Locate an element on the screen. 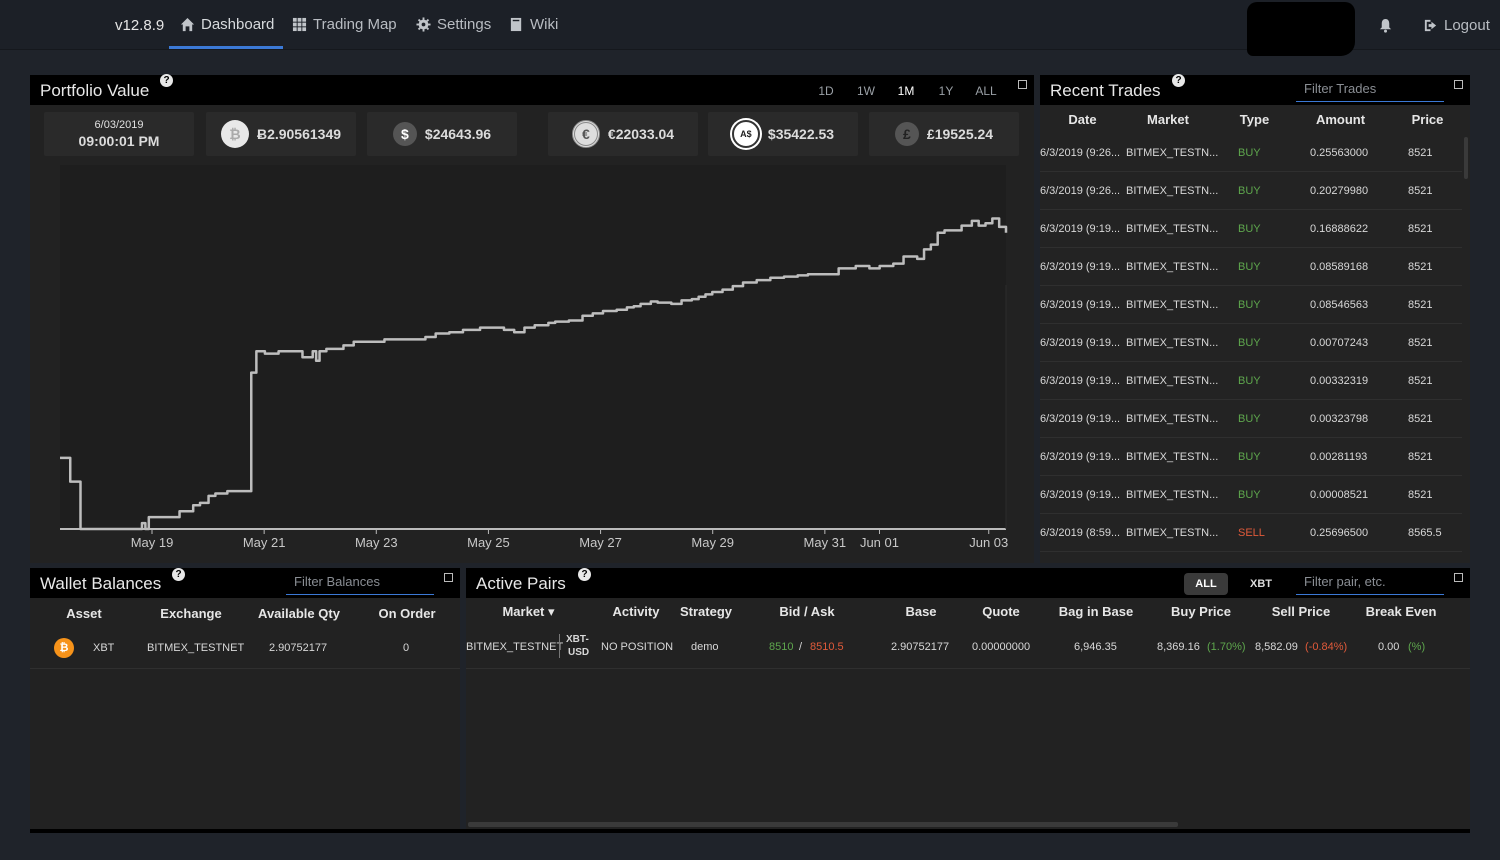  col-buy-price: Buy Price is located at coordinates (1201, 611).